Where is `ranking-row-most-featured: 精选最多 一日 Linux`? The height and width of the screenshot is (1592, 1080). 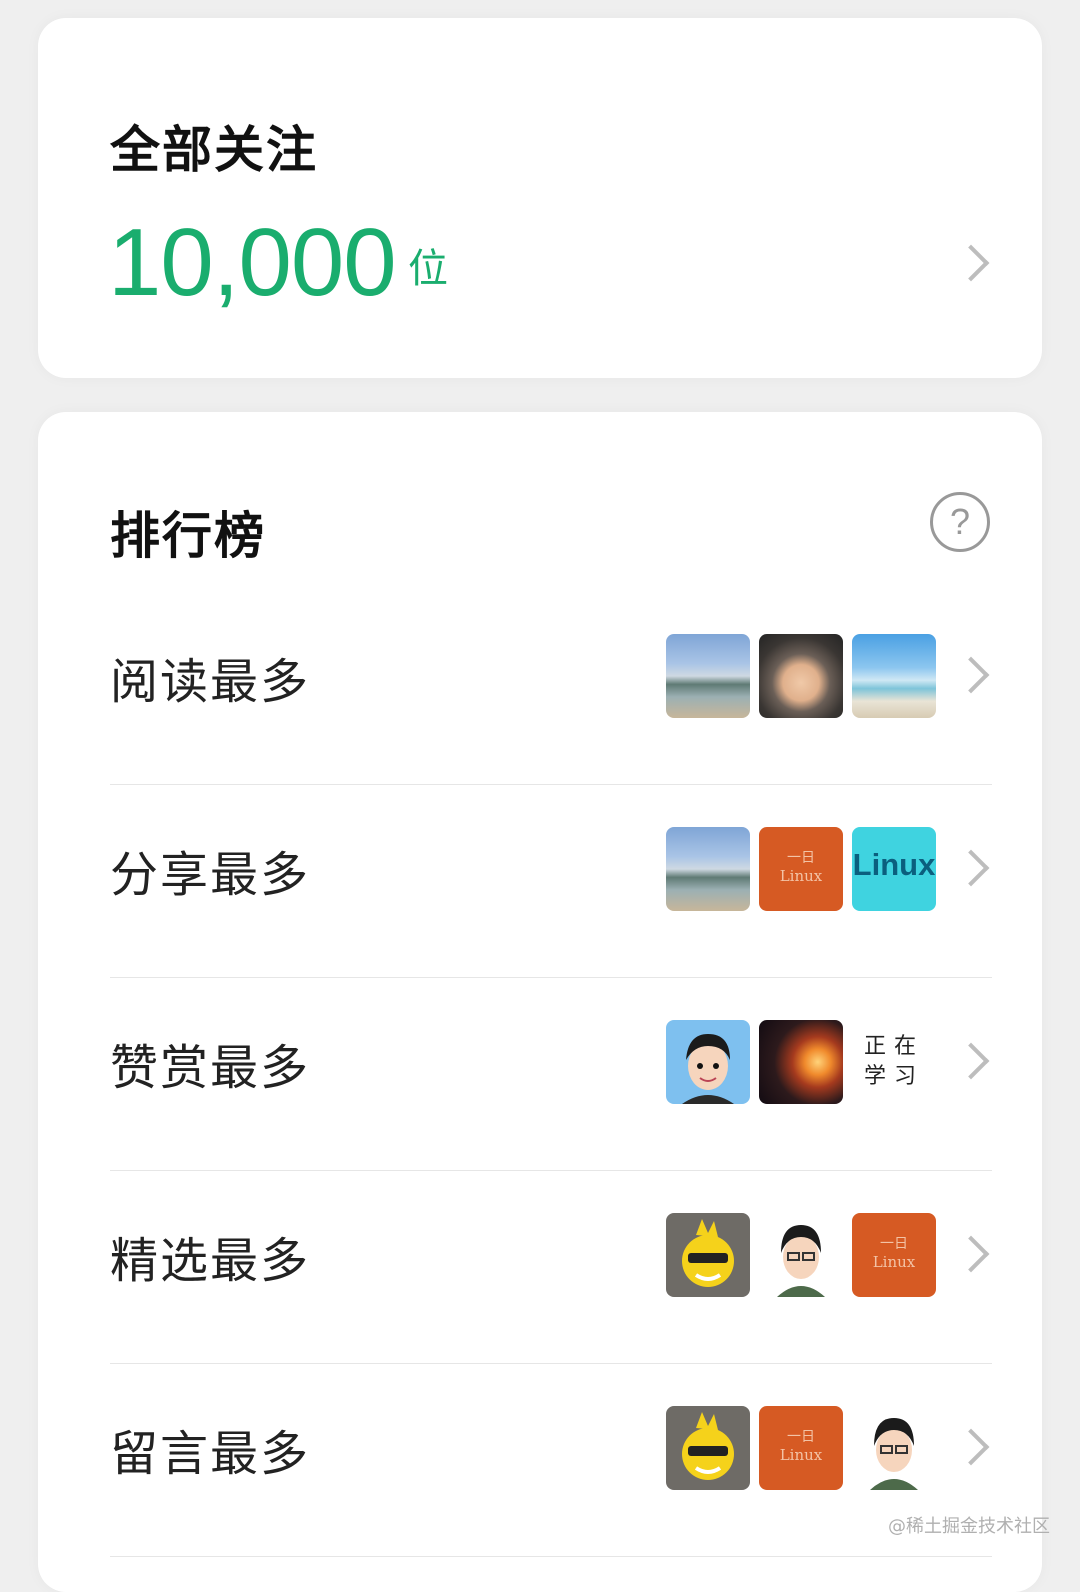
ranking-row-most-featured: 精选最多 一日 Linux is located at coordinates (551, 1267).